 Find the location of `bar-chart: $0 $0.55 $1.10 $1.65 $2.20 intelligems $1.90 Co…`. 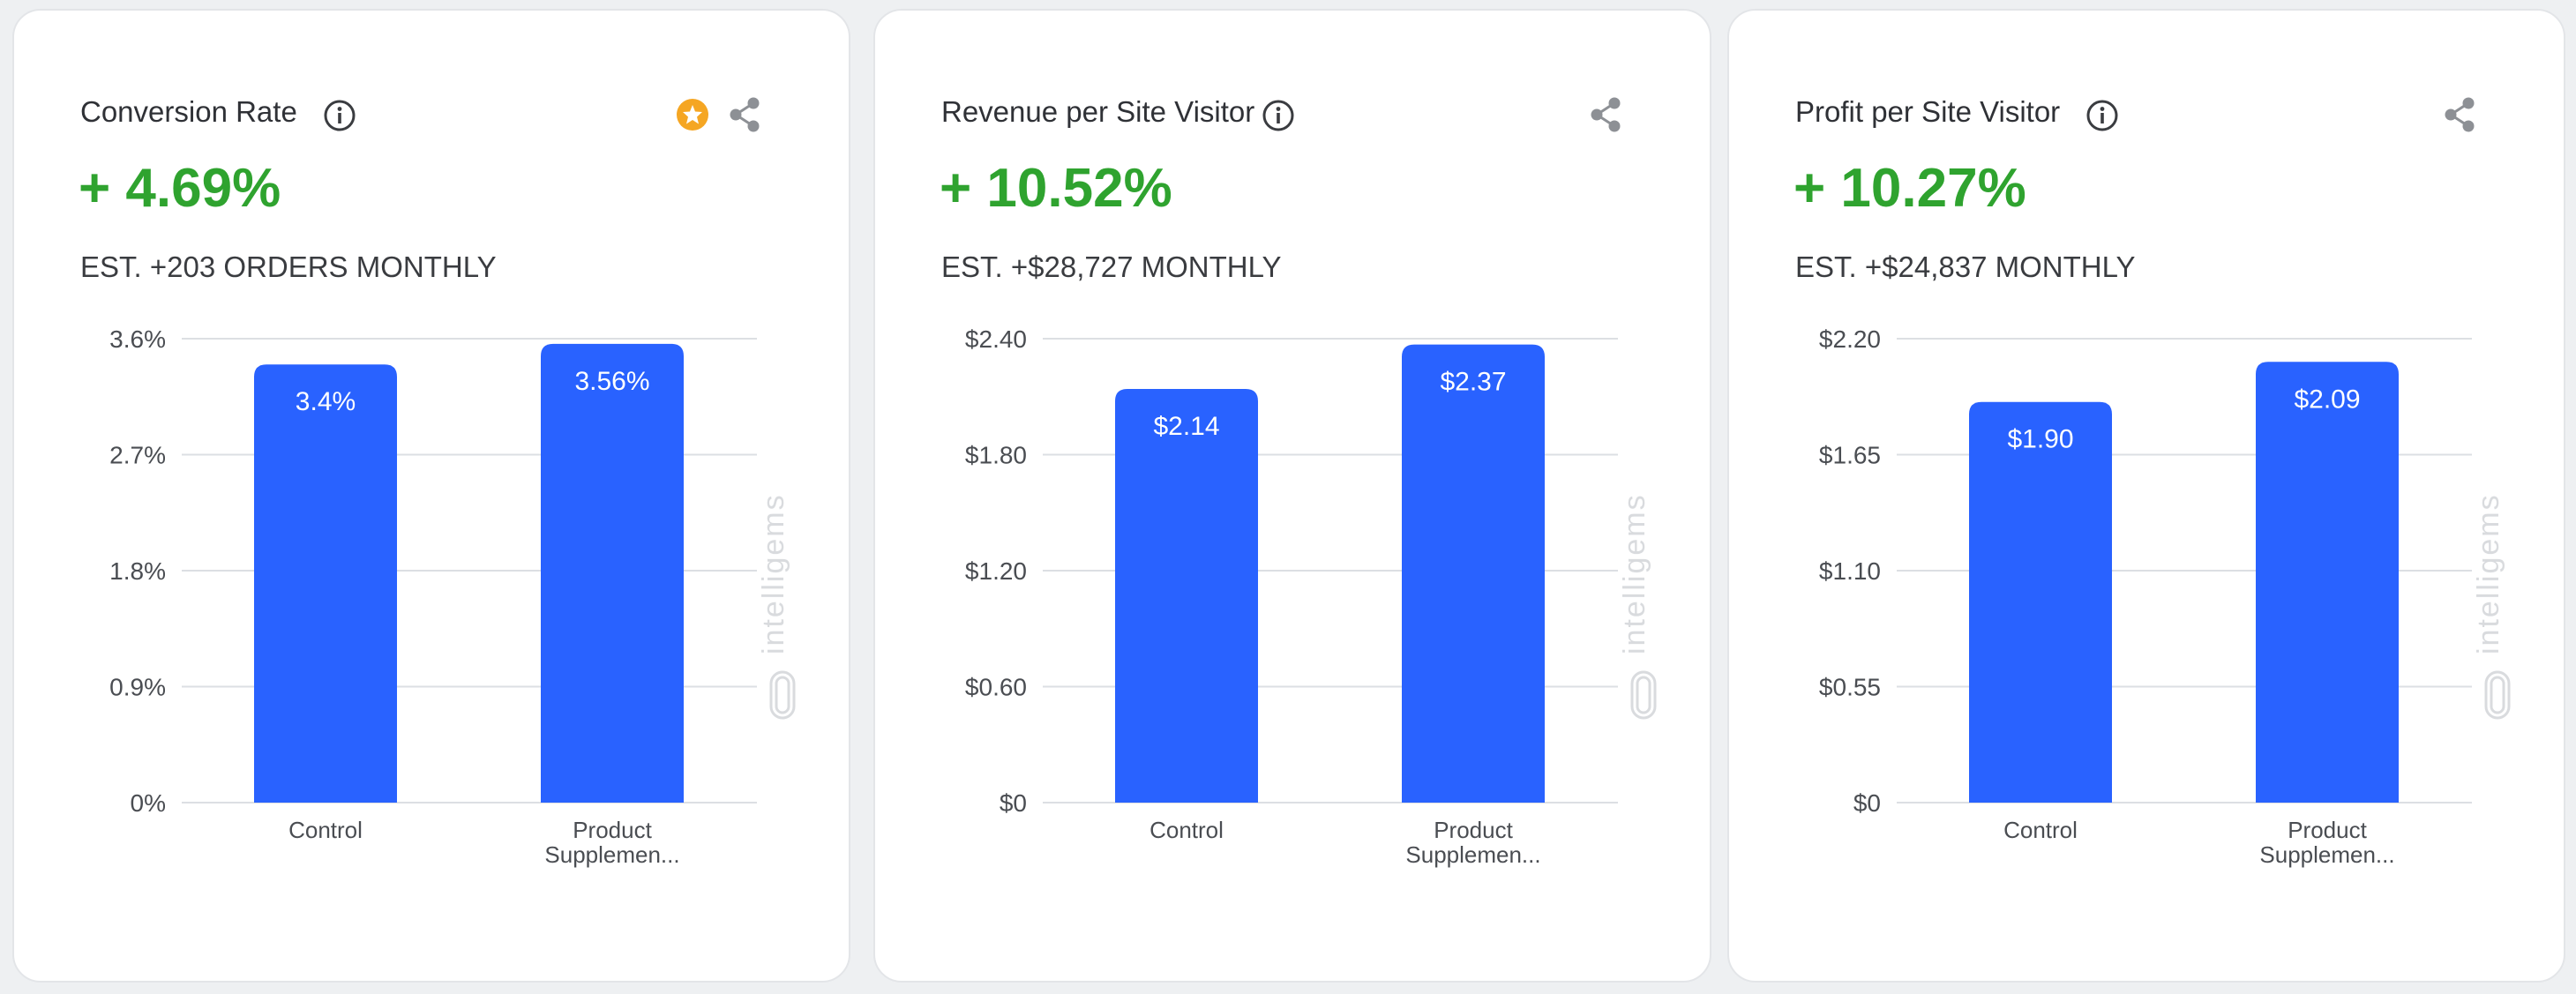

bar-chart: $0 $0.55 $1.10 $1.65 $2.20 intelligems $1.90 Co… is located at coordinates (2165, 596).